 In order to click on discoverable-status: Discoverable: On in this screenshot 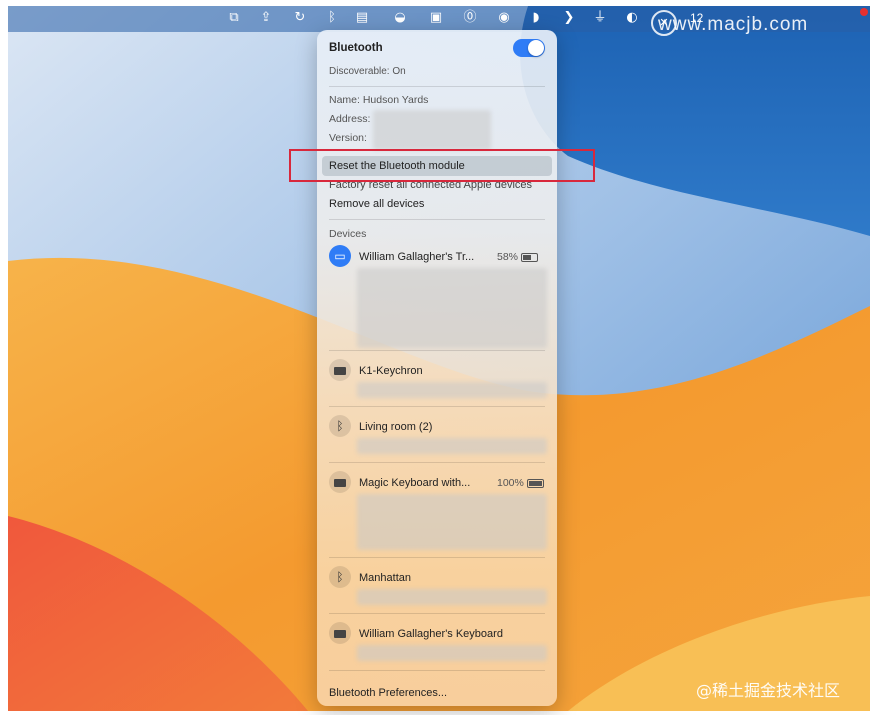, I will do `click(367, 71)`.